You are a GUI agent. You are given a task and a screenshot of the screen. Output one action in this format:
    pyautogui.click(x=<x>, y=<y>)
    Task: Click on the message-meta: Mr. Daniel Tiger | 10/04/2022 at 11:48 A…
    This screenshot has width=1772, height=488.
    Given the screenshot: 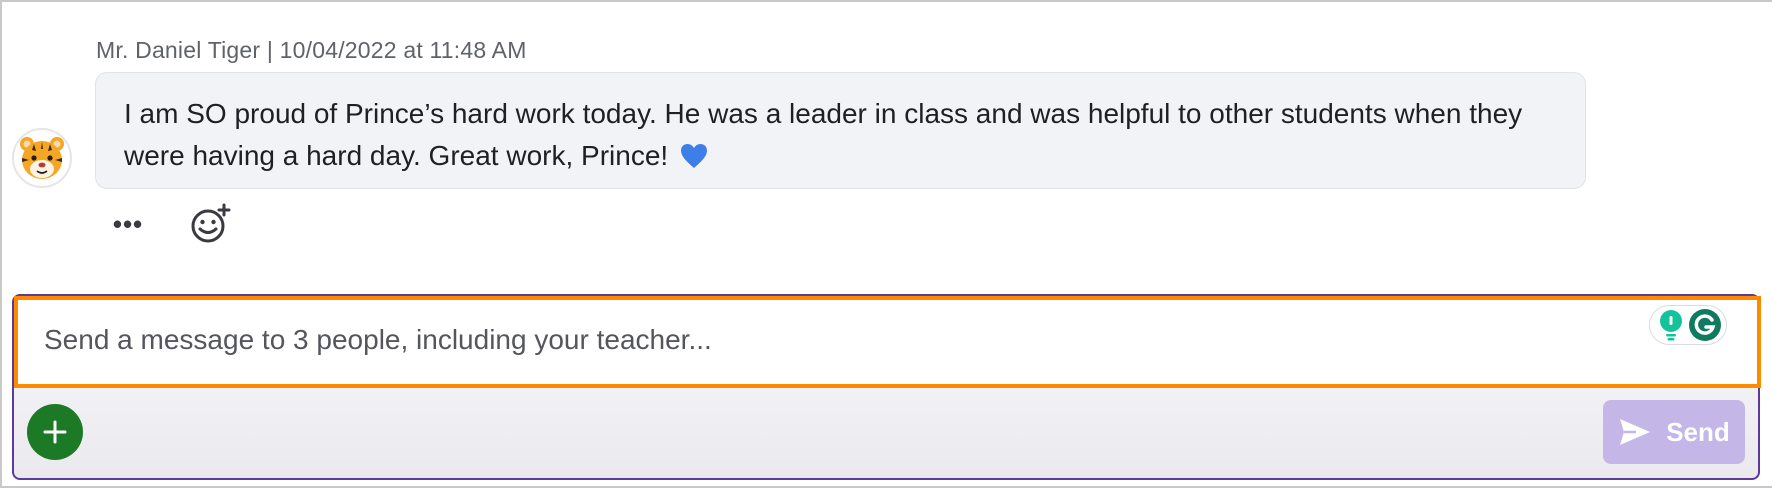 What is the action you would take?
    pyautogui.click(x=311, y=50)
    